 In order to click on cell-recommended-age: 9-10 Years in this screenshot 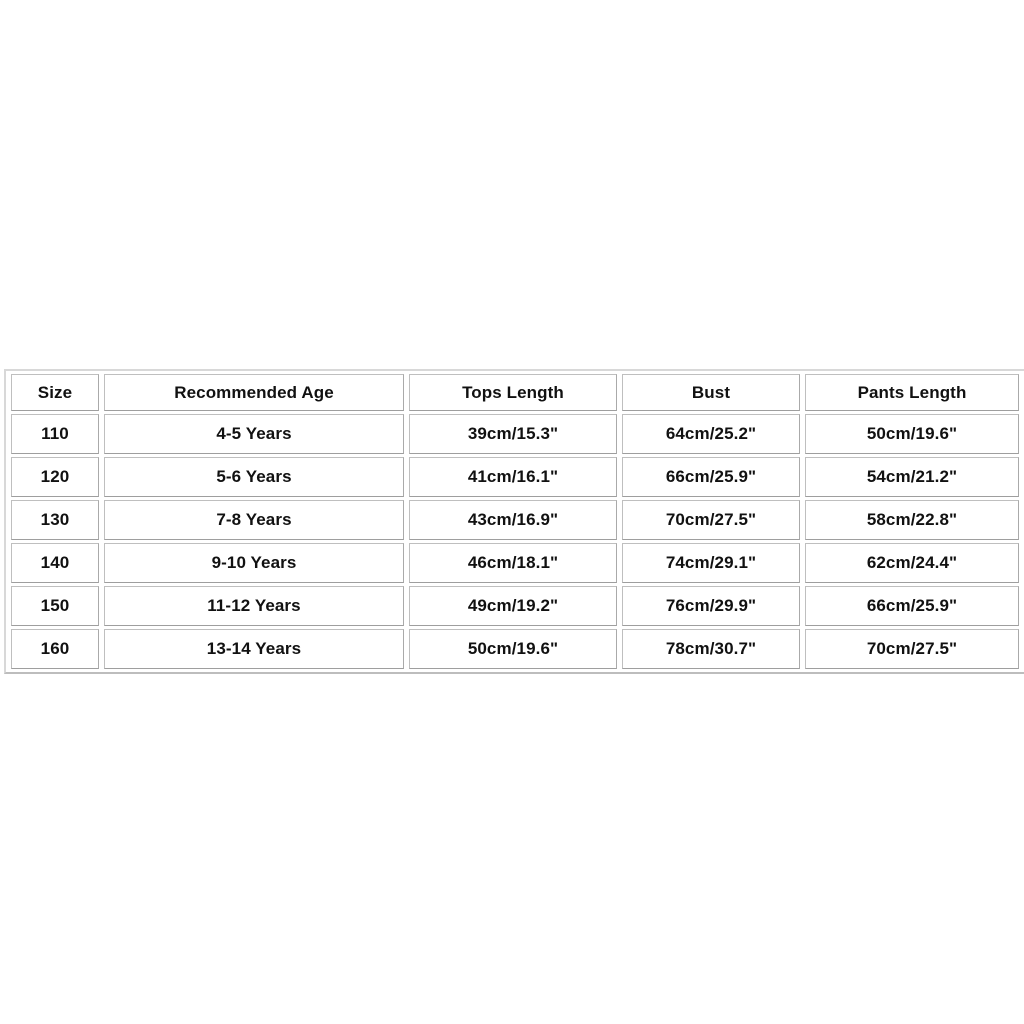, I will do `click(254, 563)`.